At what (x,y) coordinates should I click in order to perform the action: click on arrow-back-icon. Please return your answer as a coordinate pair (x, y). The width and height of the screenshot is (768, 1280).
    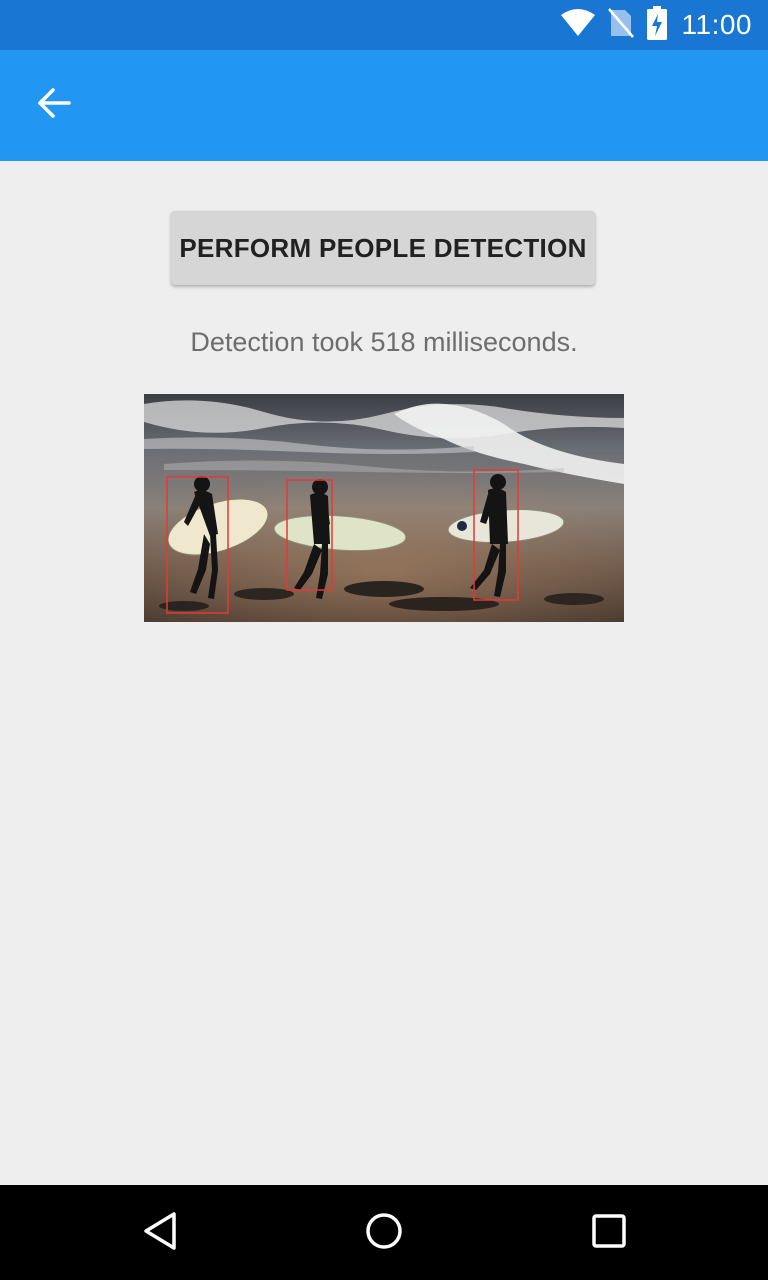
    Looking at the image, I should click on (54, 105).